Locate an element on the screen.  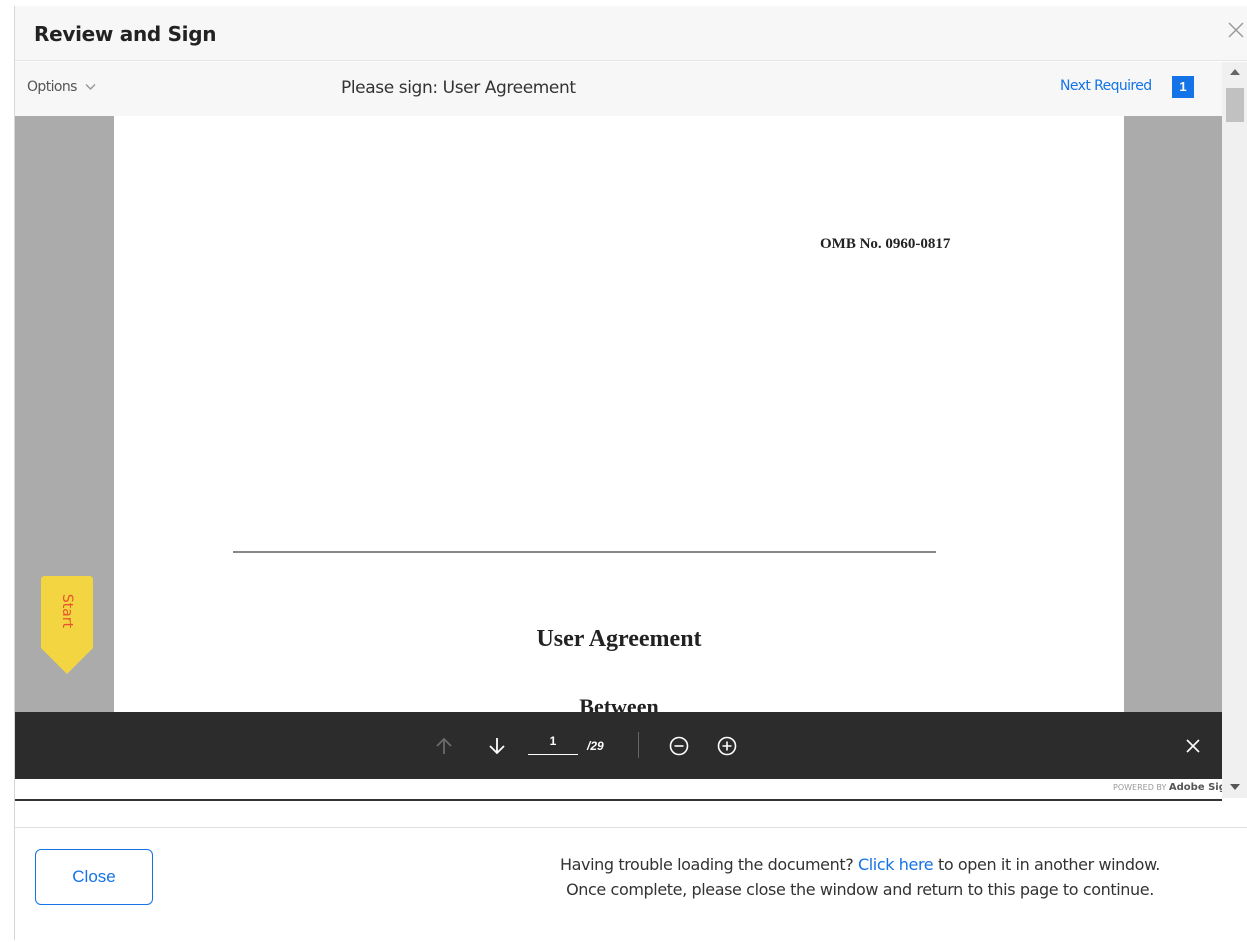
page-total: /29 is located at coordinates (595, 746).